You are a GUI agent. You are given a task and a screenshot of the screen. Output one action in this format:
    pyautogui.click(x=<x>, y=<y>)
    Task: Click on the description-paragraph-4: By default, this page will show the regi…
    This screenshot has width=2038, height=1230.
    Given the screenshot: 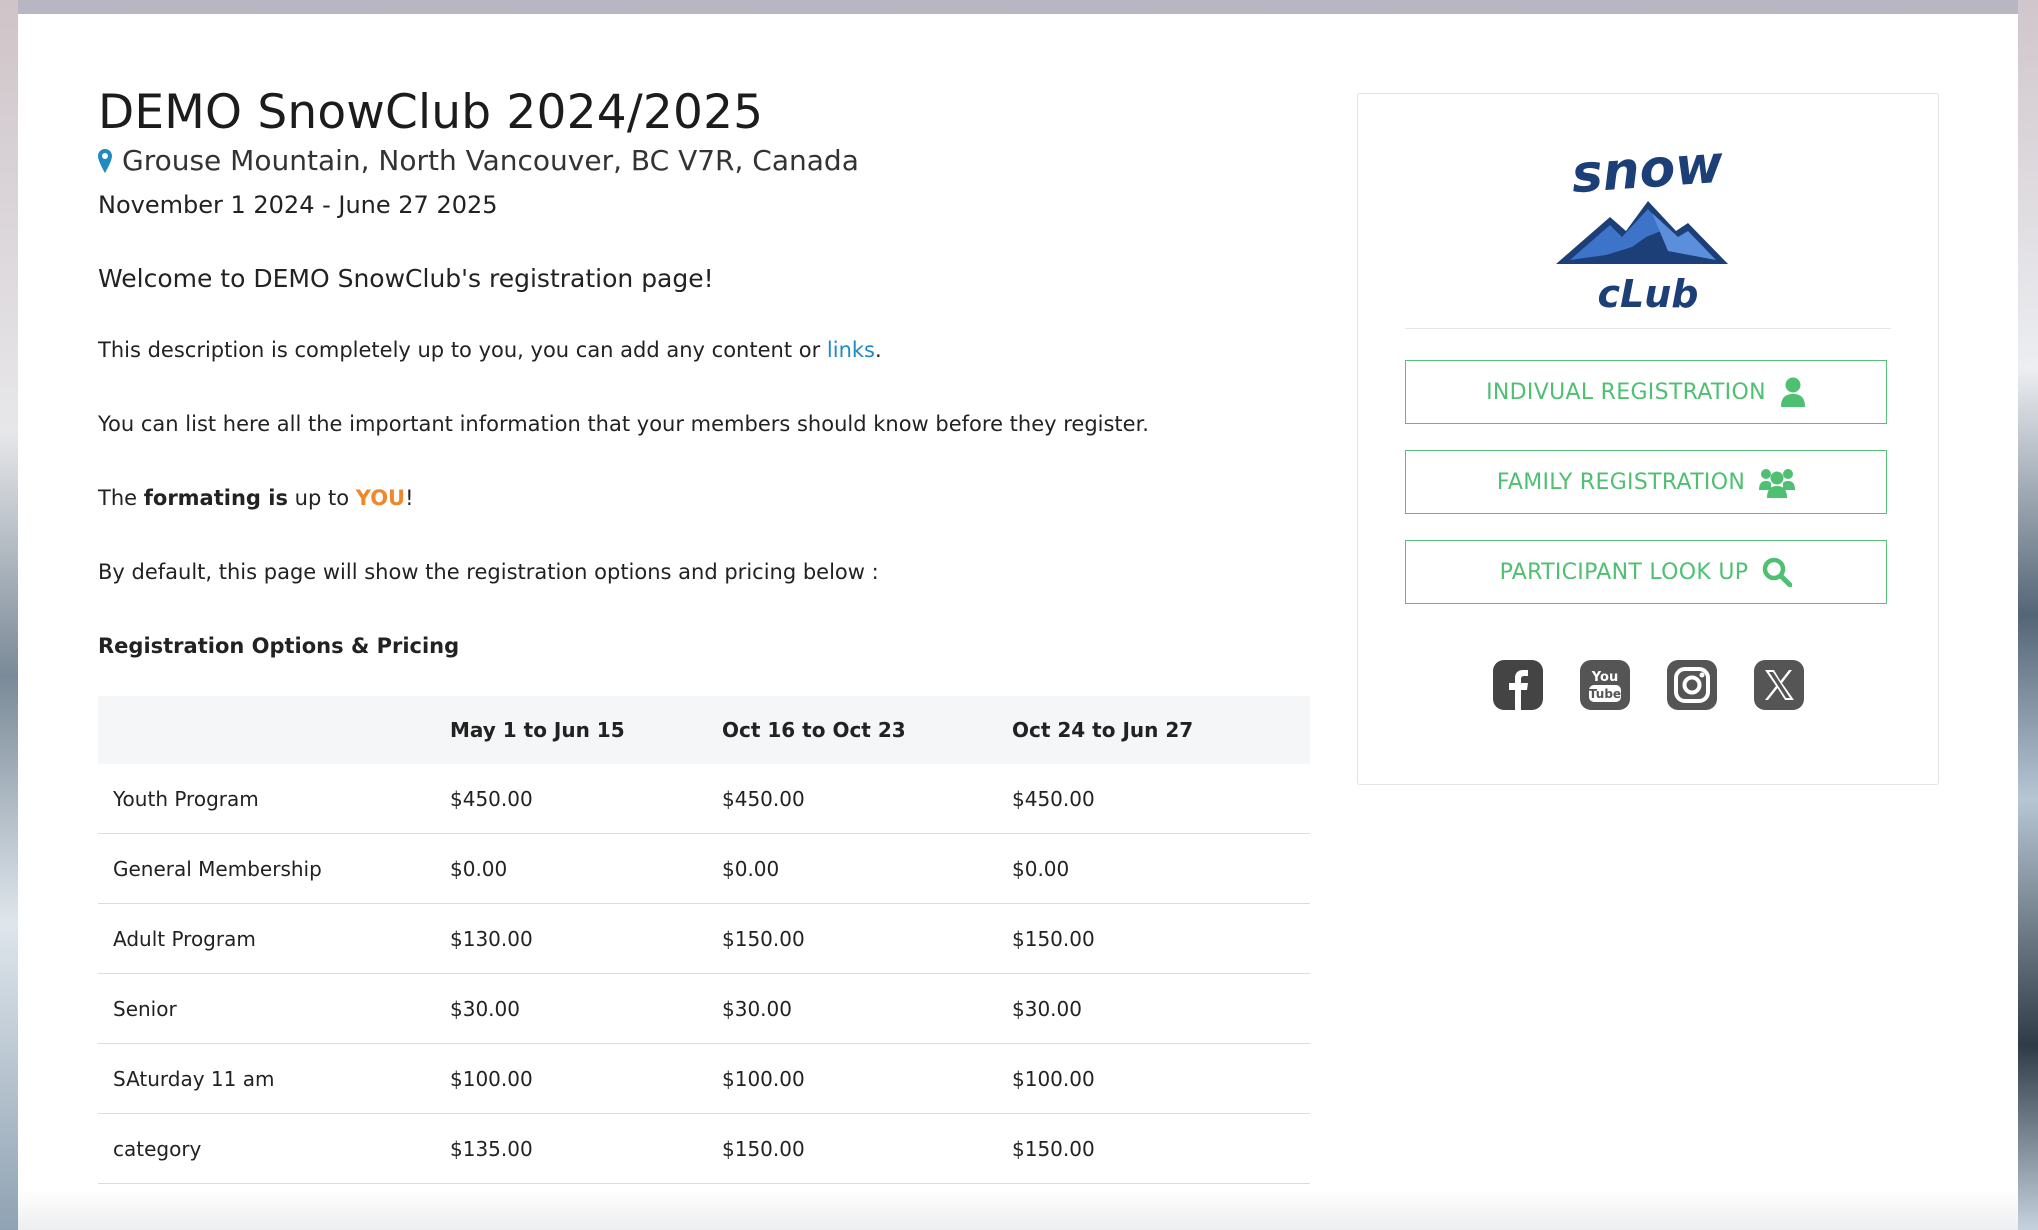 What is the action you would take?
    pyautogui.click(x=488, y=572)
    